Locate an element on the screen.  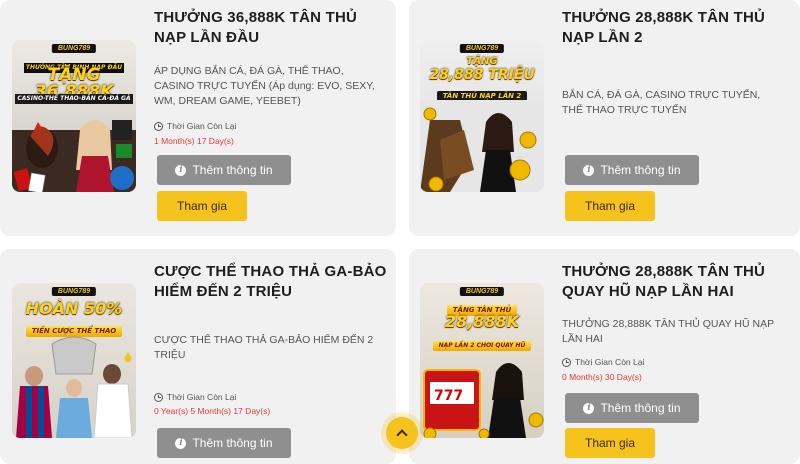
football-players-illustration is located at coordinates (74, 387).